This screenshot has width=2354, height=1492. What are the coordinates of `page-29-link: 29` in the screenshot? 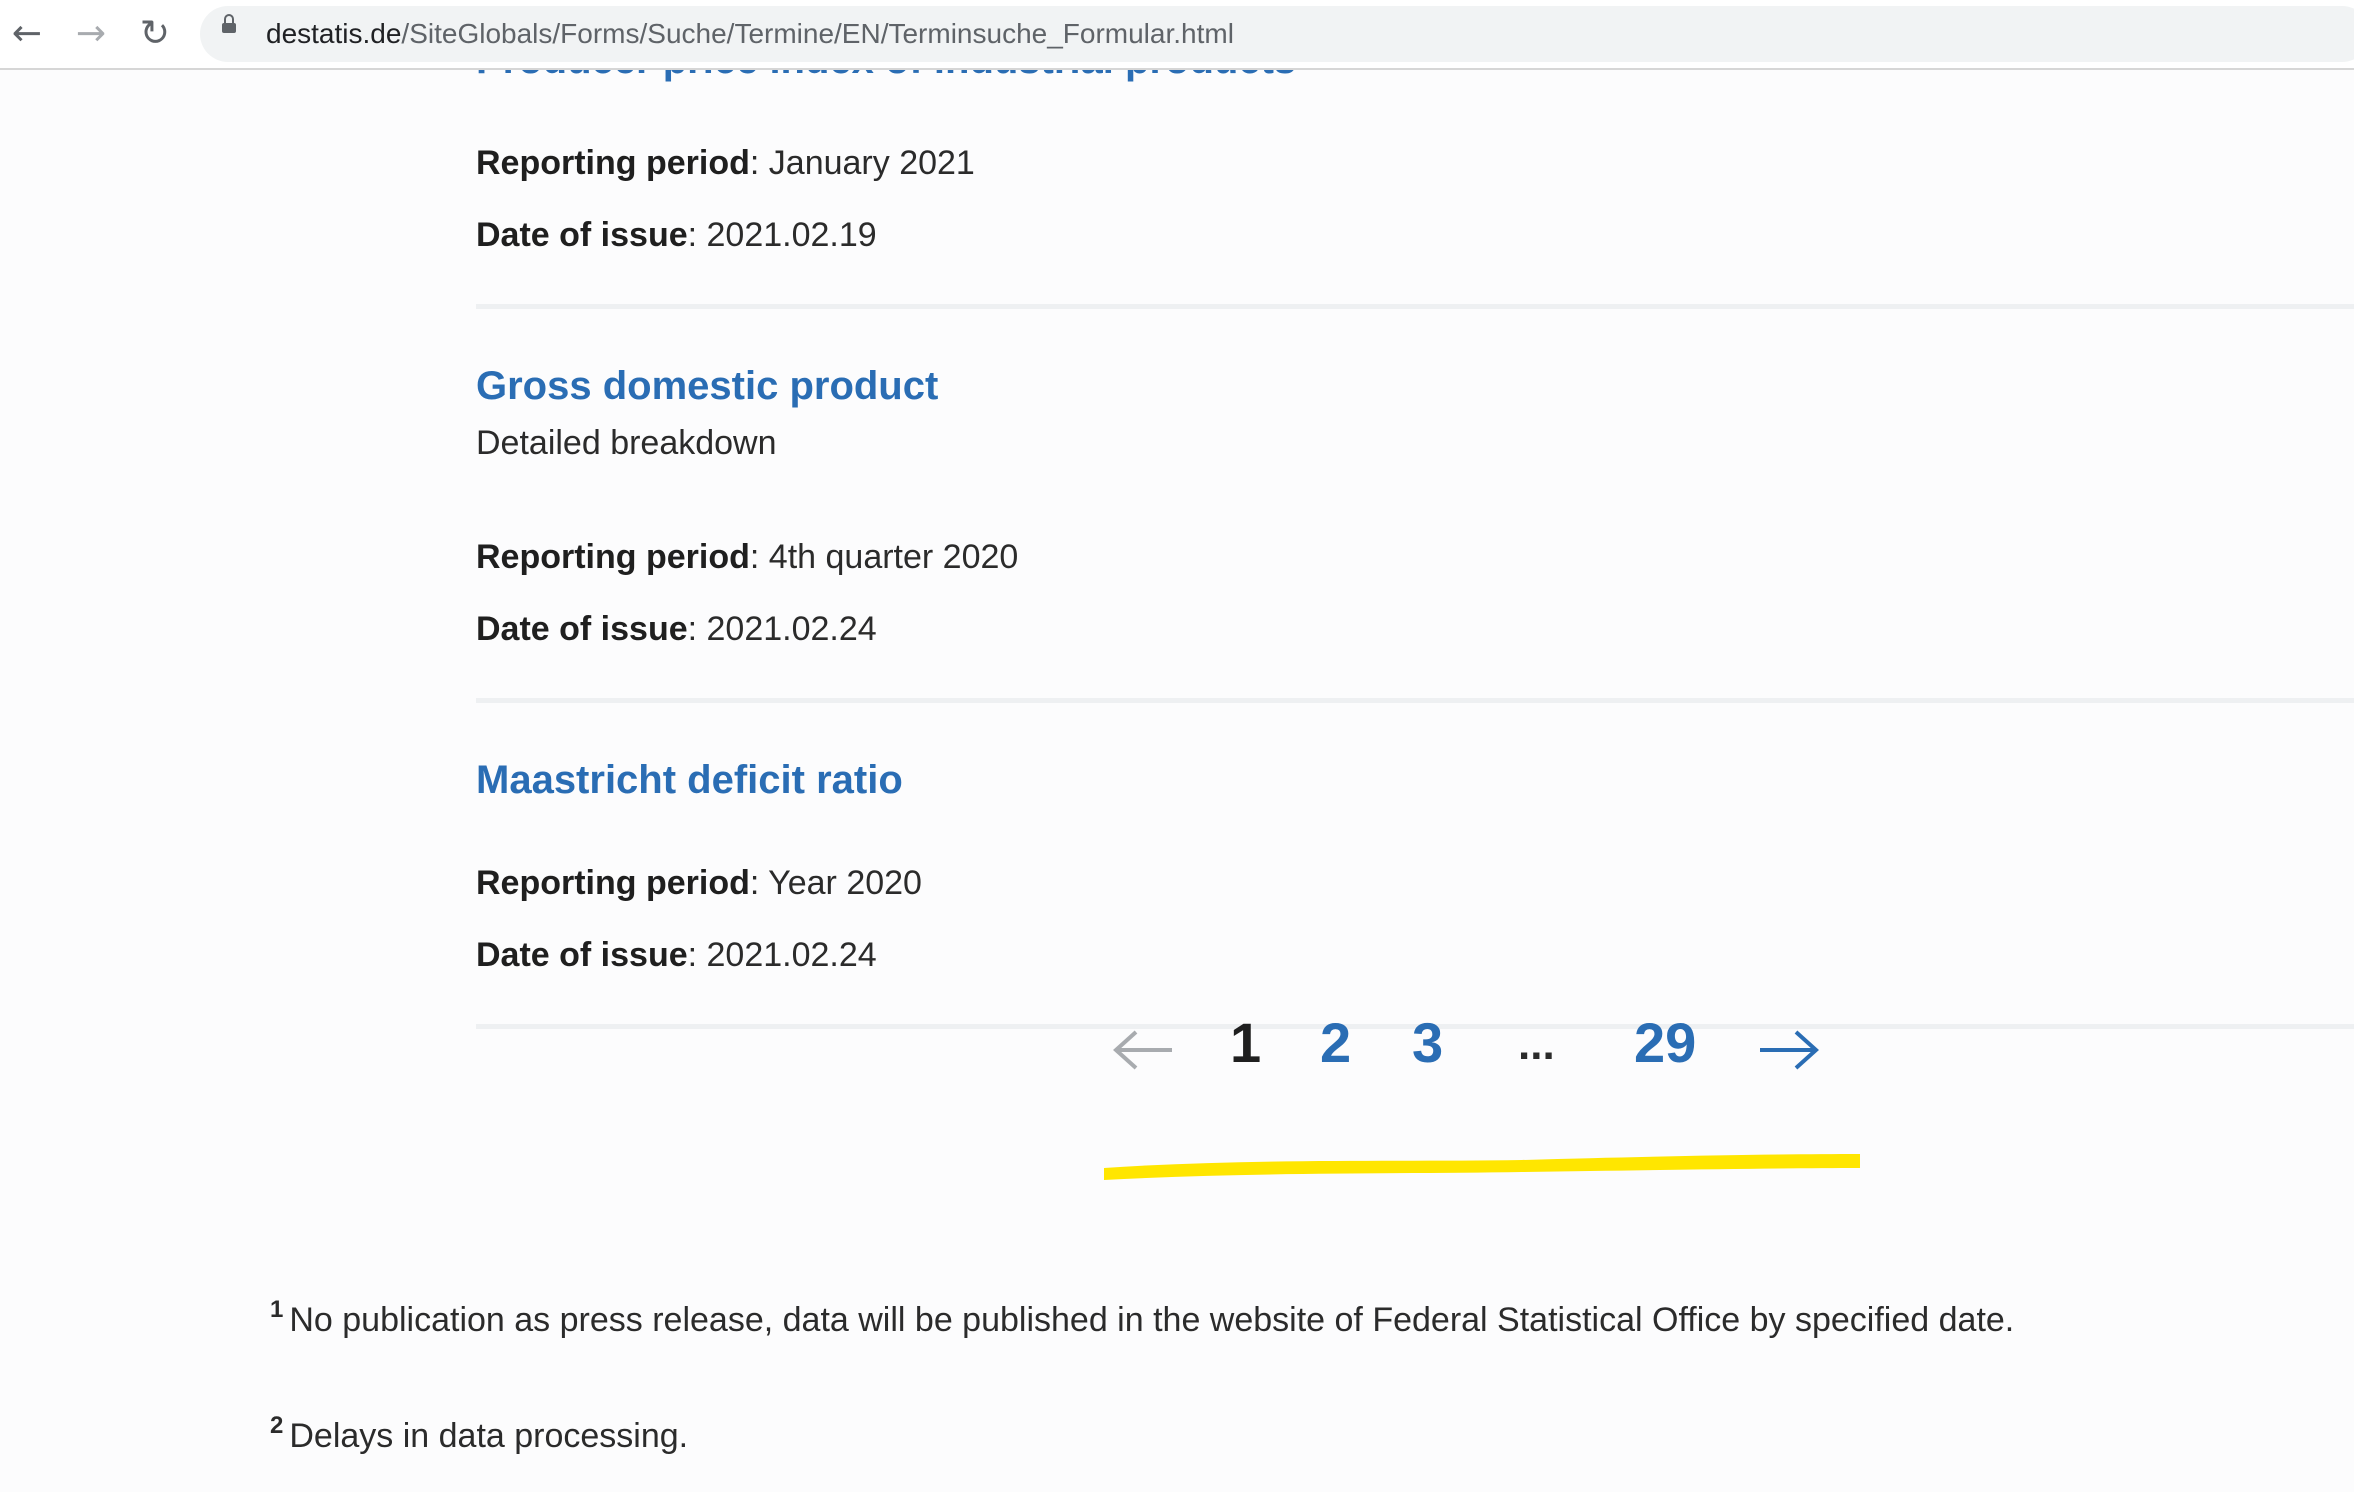 It's located at (1665, 1042).